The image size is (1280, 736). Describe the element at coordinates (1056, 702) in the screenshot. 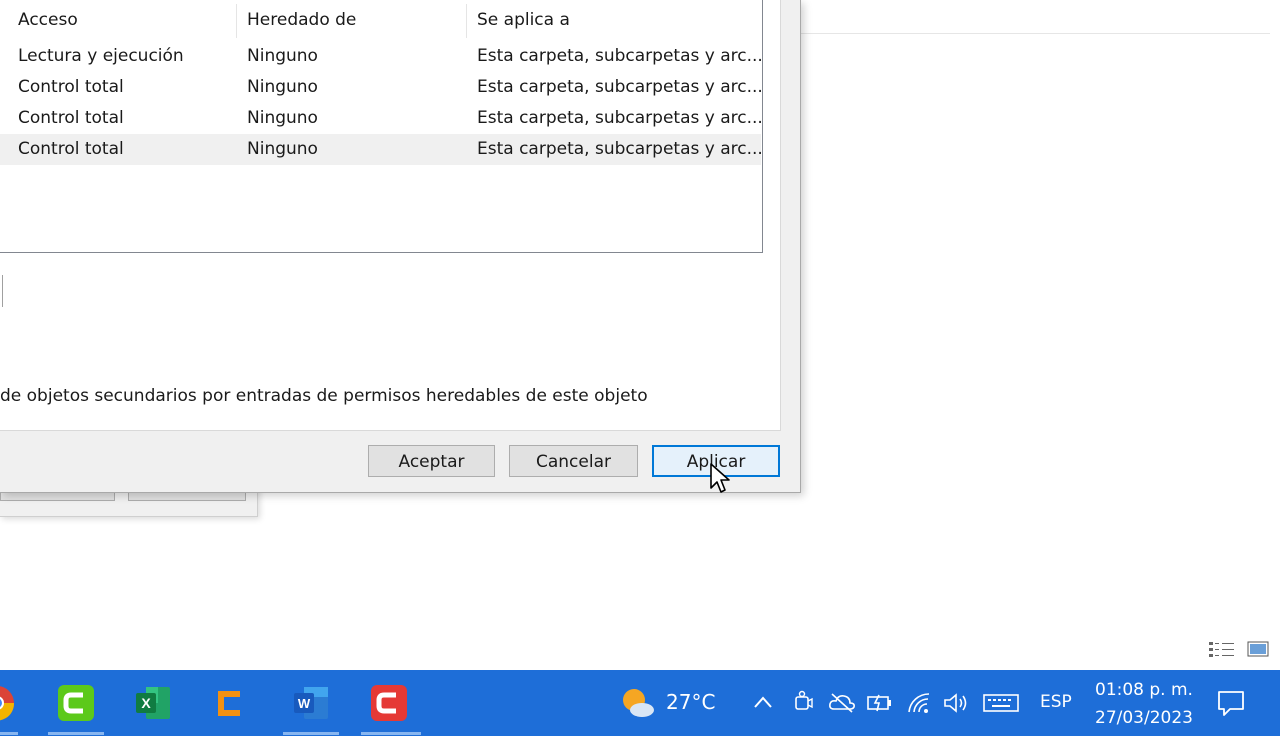

I see `input-language-indicator: ESP` at that location.